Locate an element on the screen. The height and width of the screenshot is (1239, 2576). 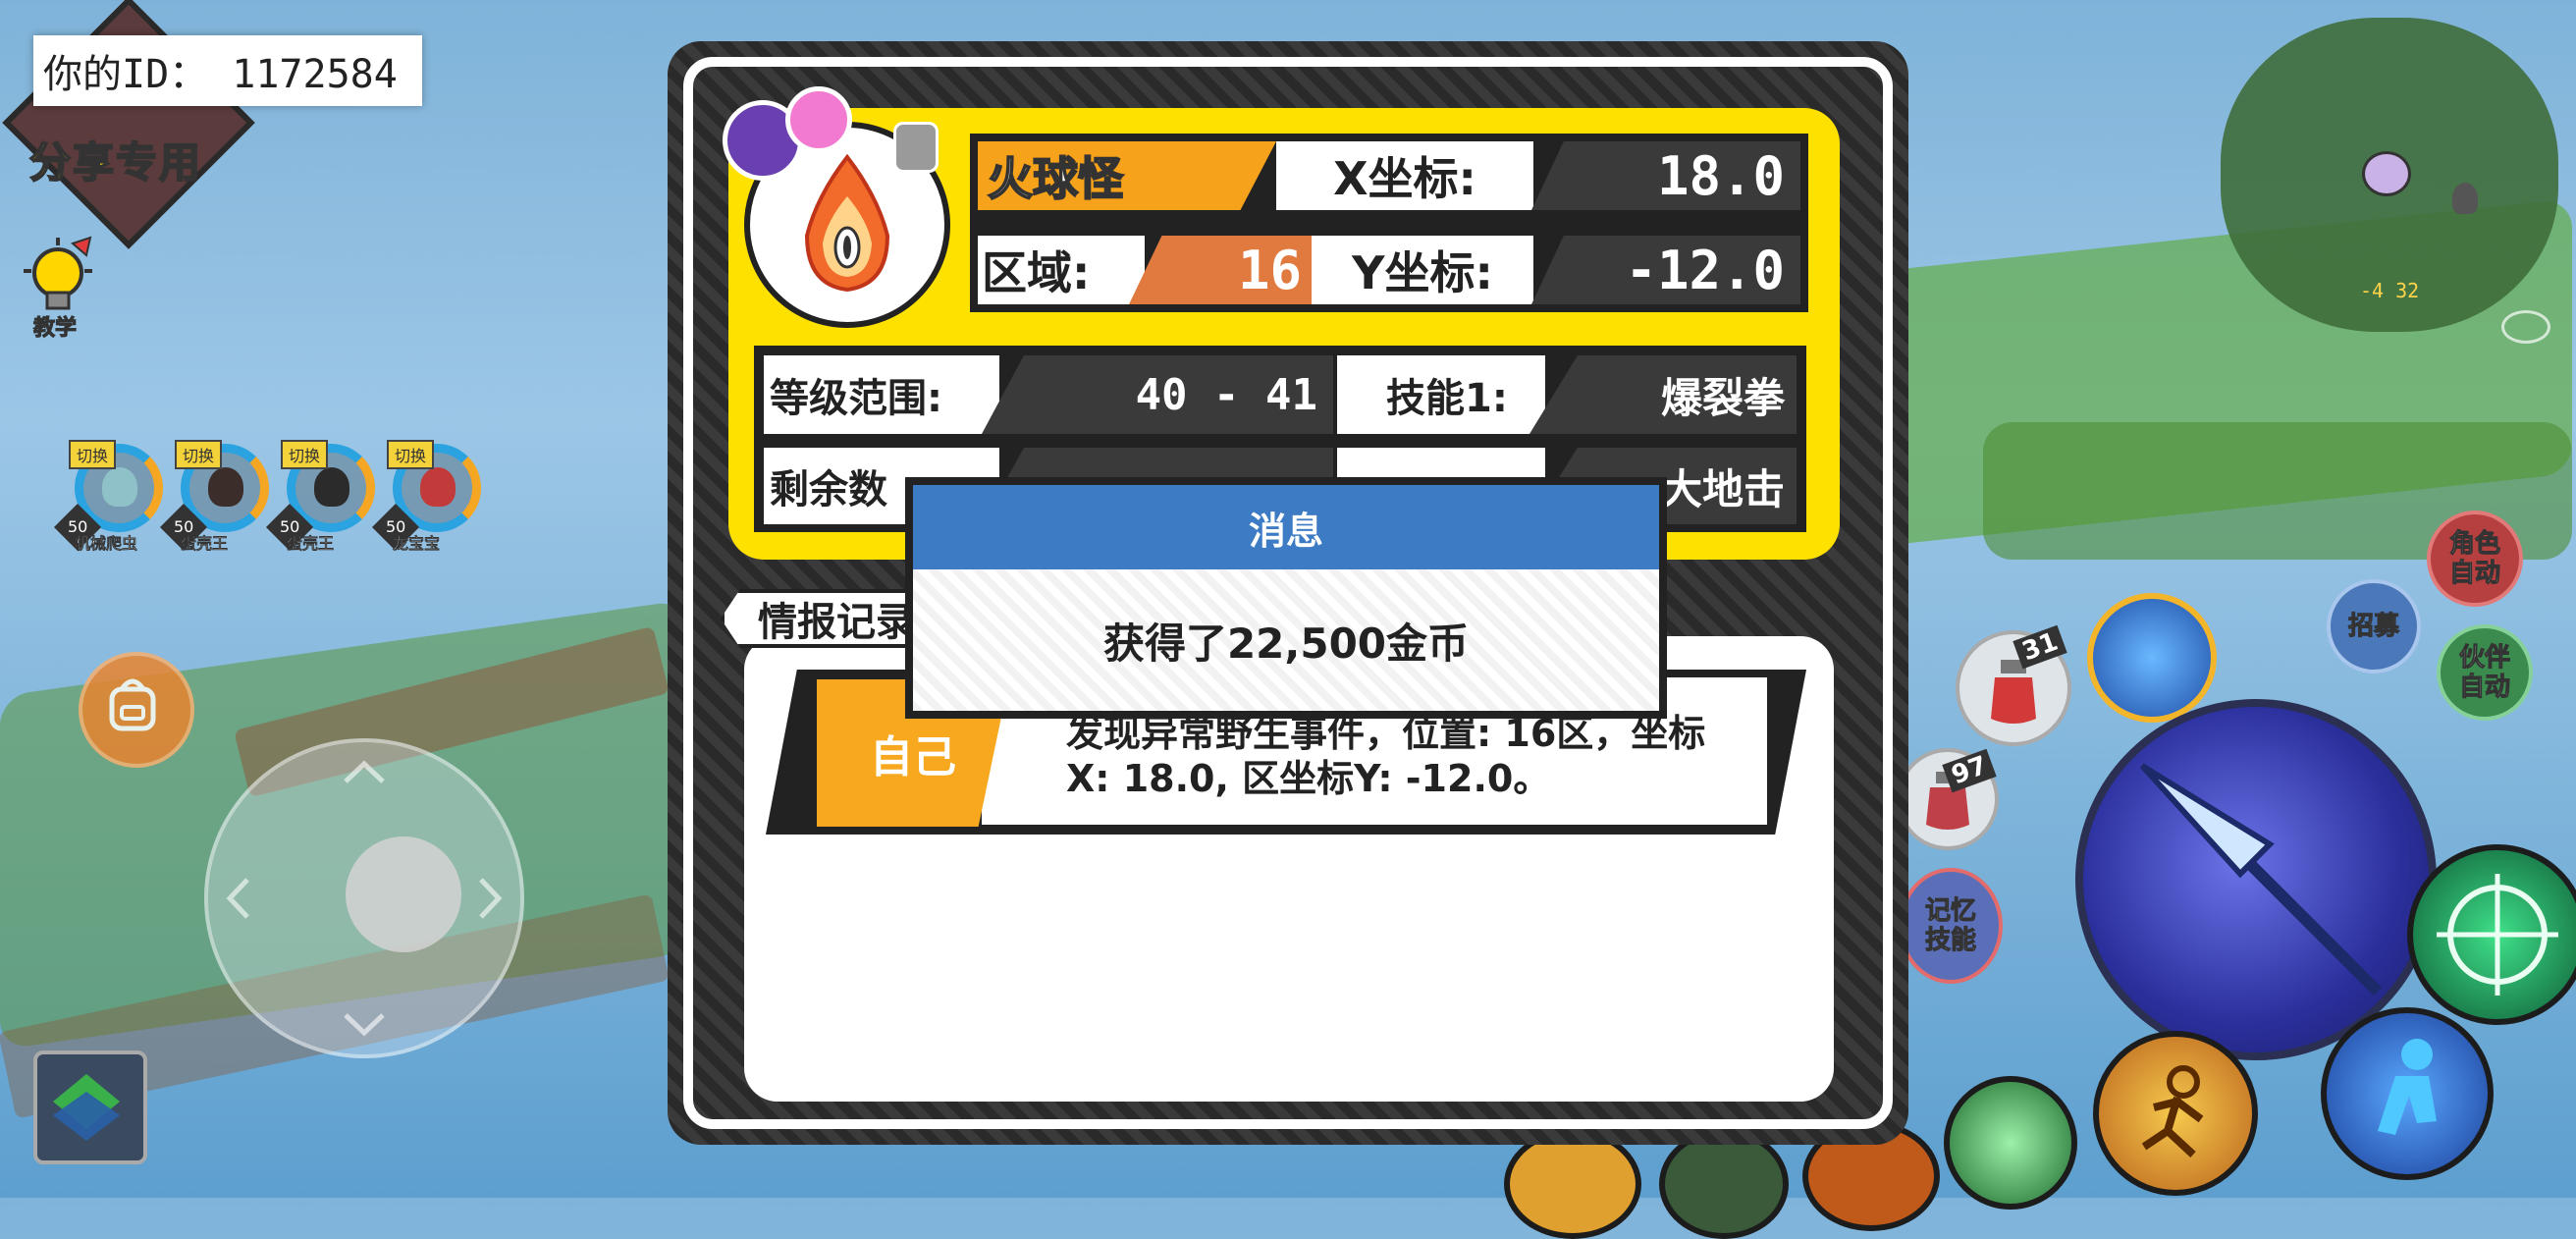
skill1-label: 技能1: is located at coordinates (1441, 394).